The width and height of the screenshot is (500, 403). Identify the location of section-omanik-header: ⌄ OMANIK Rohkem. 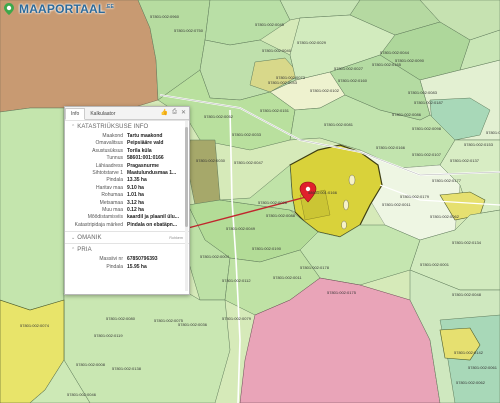
(127, 237).